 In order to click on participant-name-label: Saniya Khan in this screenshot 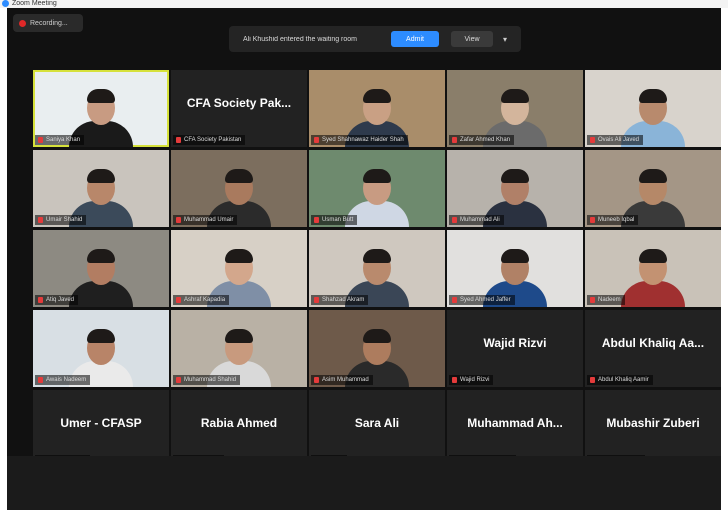, I will do `click(60, 140)`.